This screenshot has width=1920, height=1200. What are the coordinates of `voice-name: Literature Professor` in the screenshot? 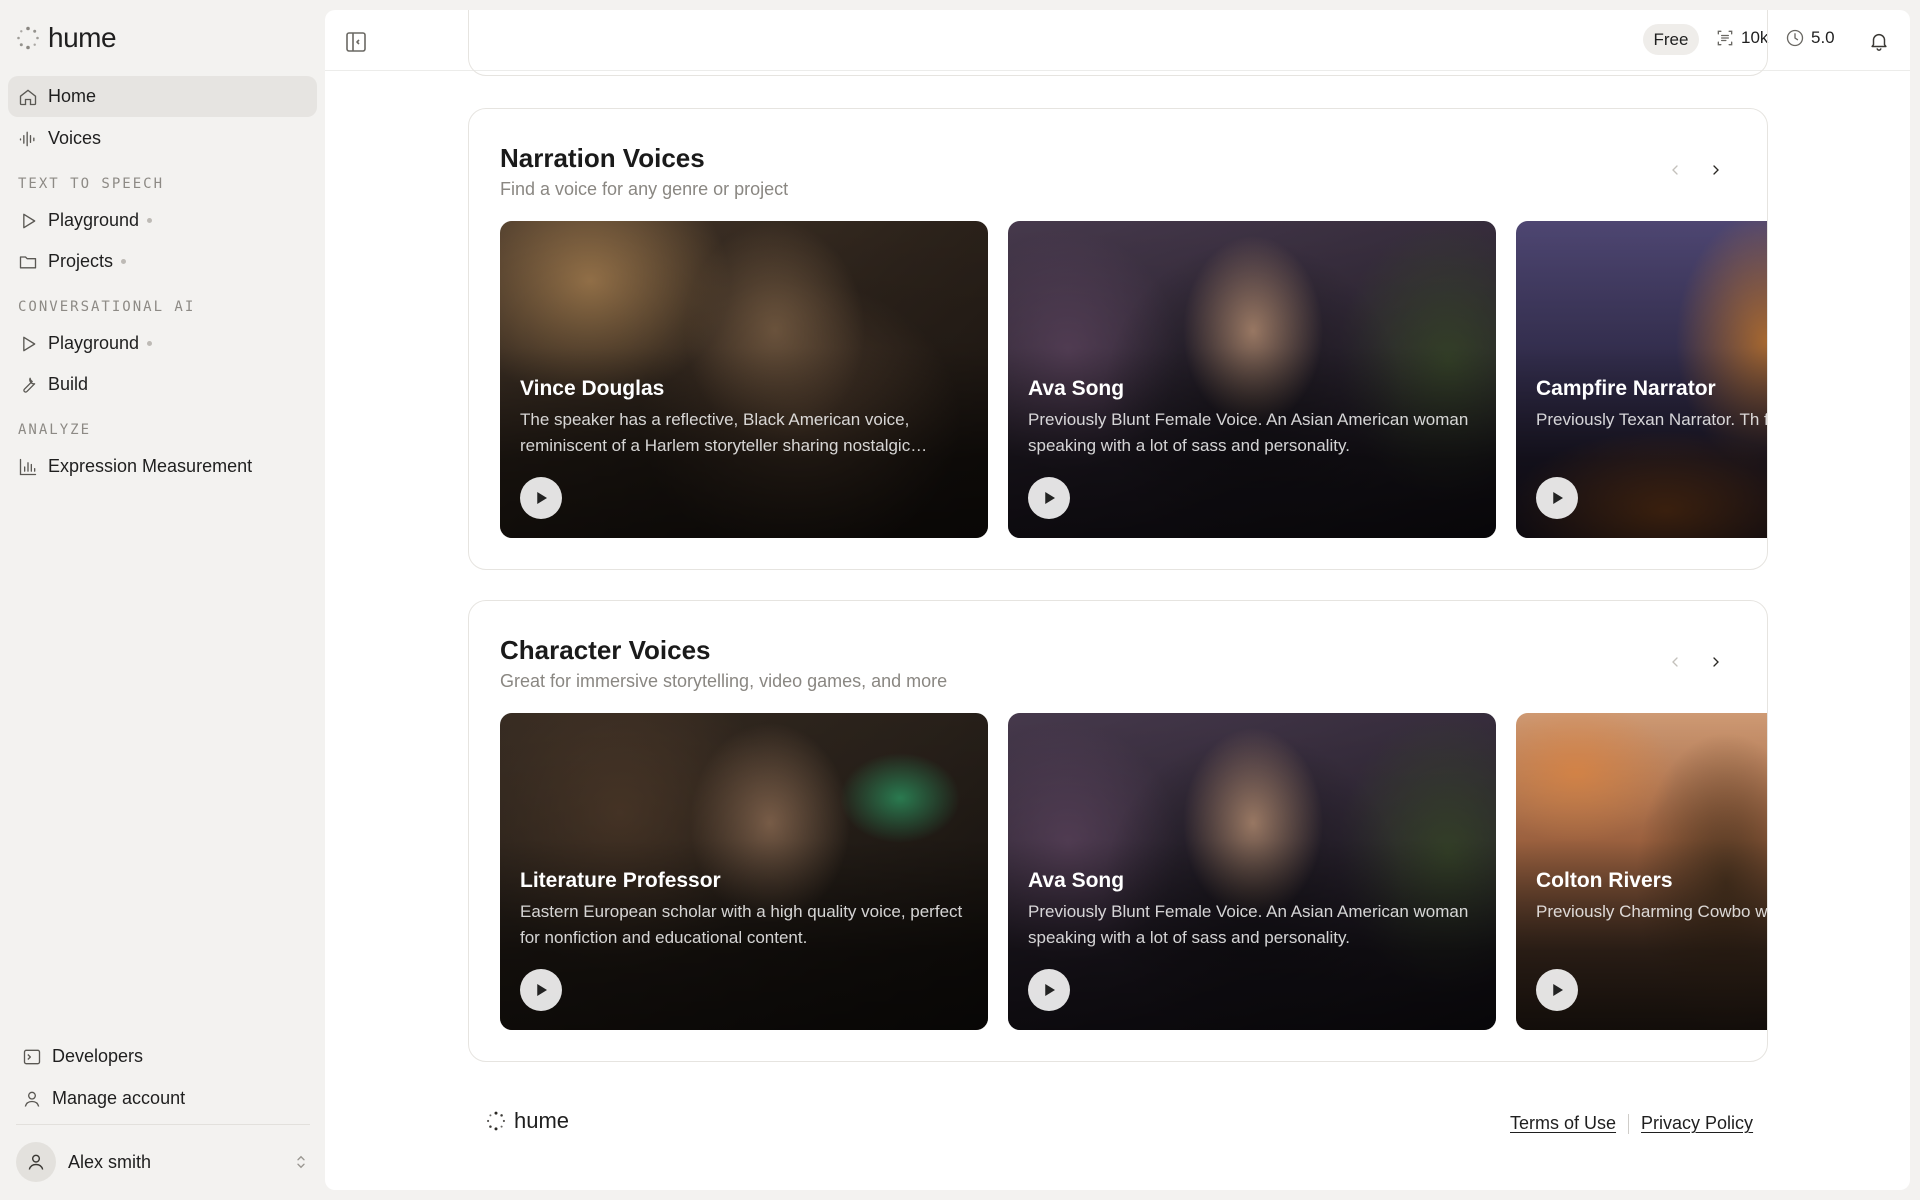 It's located at (620, 880).